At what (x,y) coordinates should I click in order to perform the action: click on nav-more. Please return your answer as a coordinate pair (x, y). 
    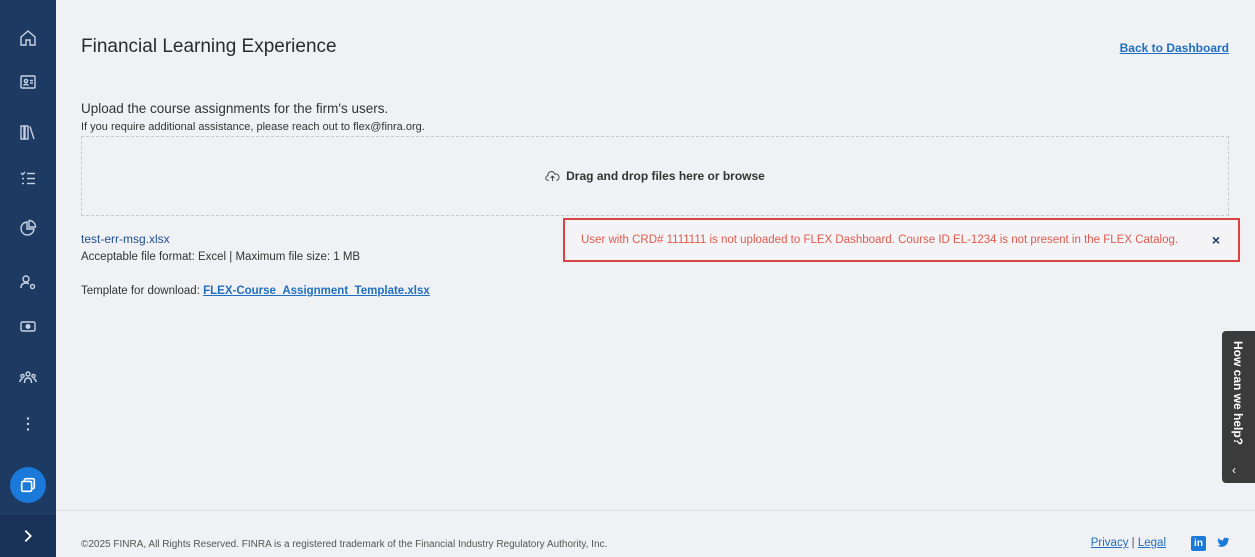
    Looking at the image, I should click on (28, 424).